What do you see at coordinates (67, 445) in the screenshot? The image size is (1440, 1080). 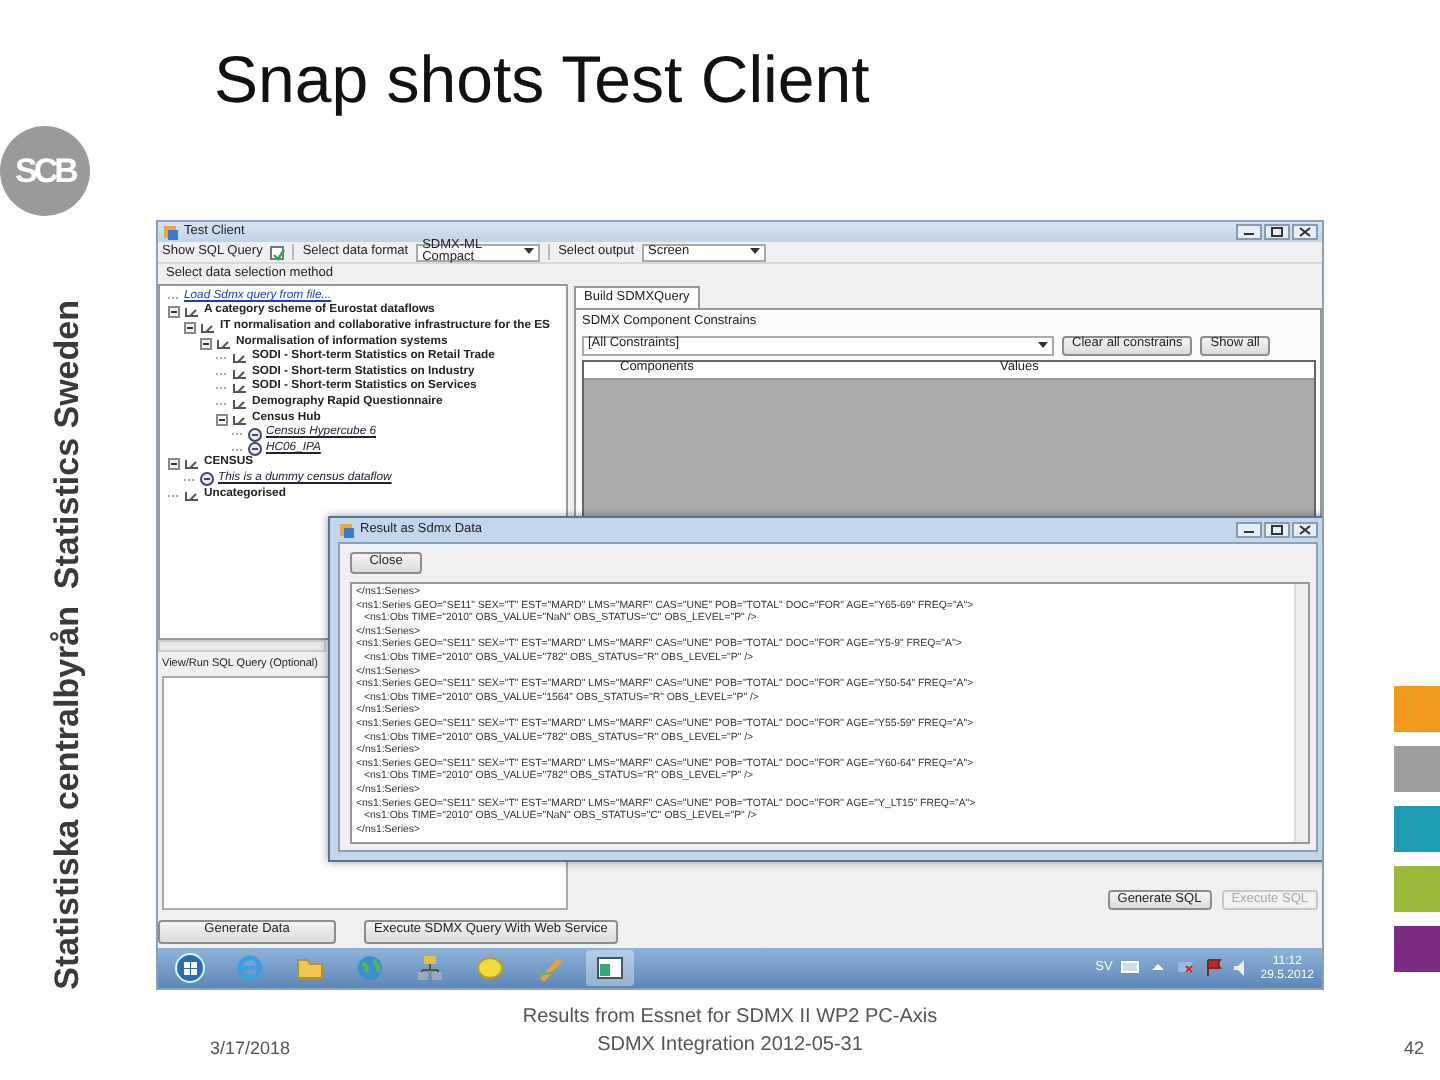 I see `organization-name: Statistics Sweden` at bounding box center [67, 445].